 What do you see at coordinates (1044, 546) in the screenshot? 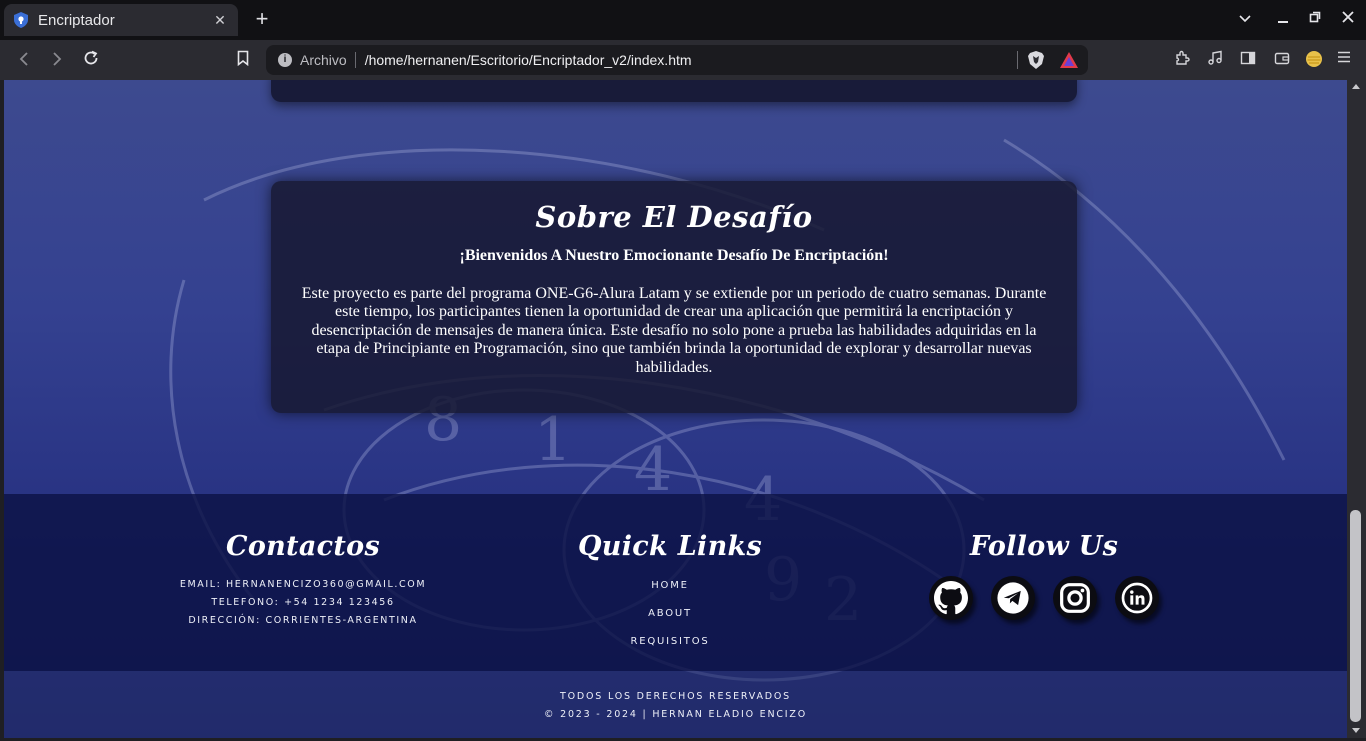
I see `follow-us-heading: Follow Us` at bounding box center [1044, 546].